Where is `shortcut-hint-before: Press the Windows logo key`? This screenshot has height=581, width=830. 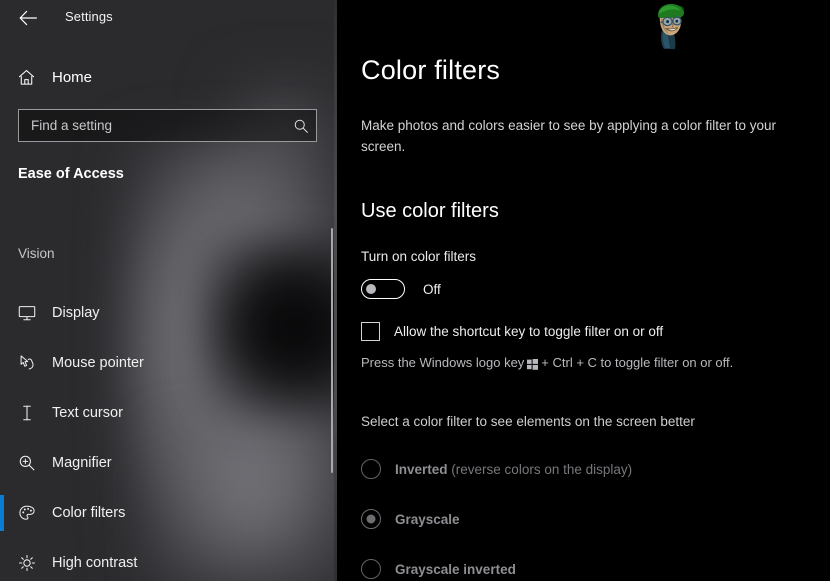 shortcut-hint-before: Press the Windows logo key is located at coordinates (443, 362).